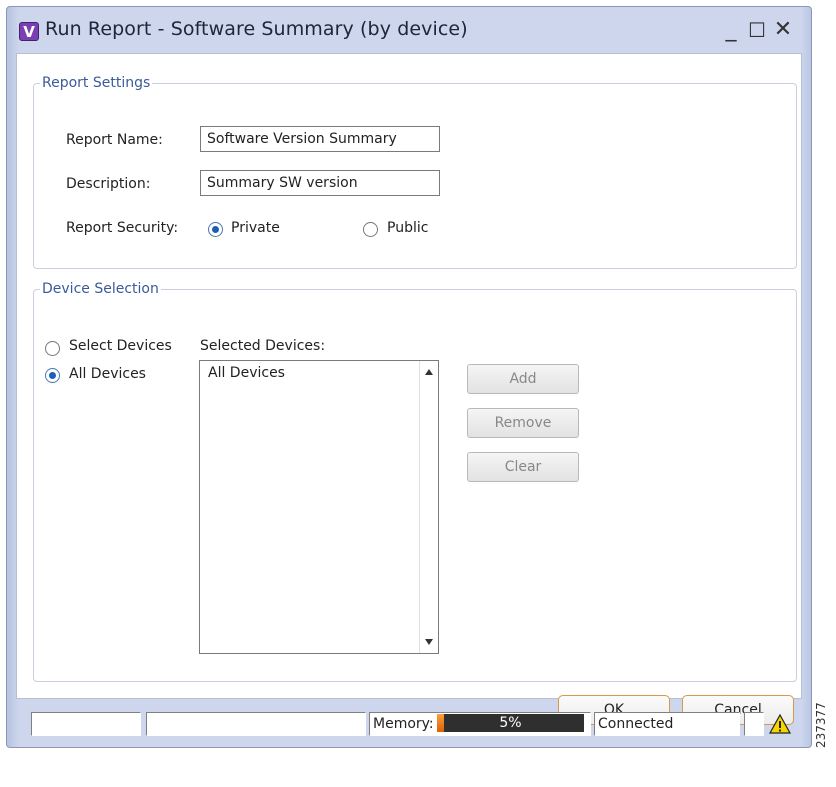 The image size is (836, 787). Describe the element at coordinates (255, 228) in the screenshot. I see `private-radio-label: Private` at that location.